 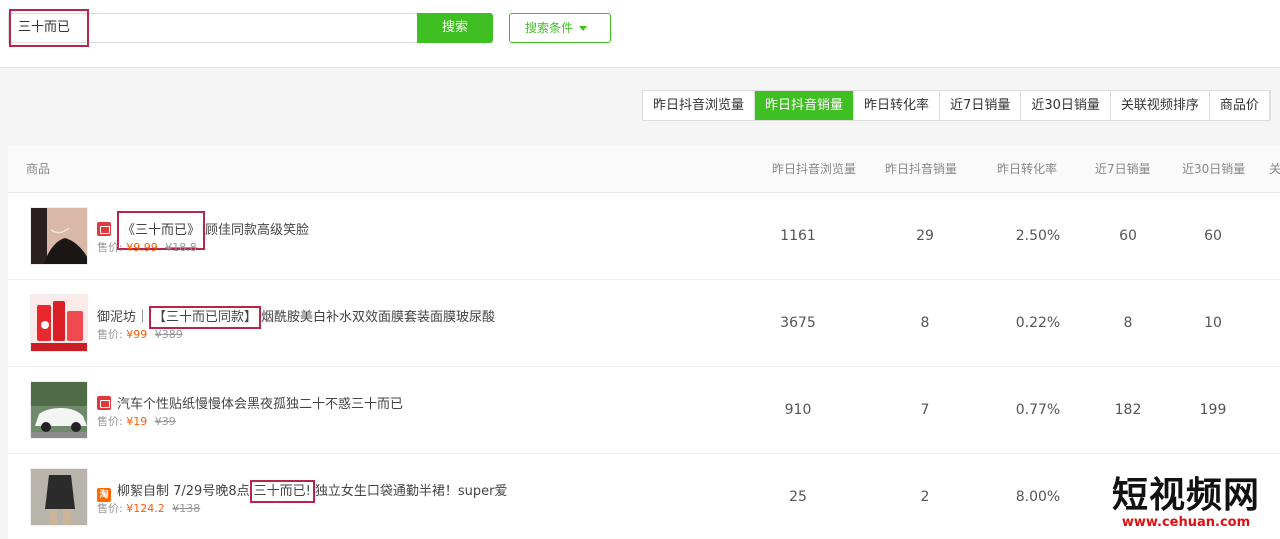 I want to click on col-more: 关, so click(x=1274, y=169).